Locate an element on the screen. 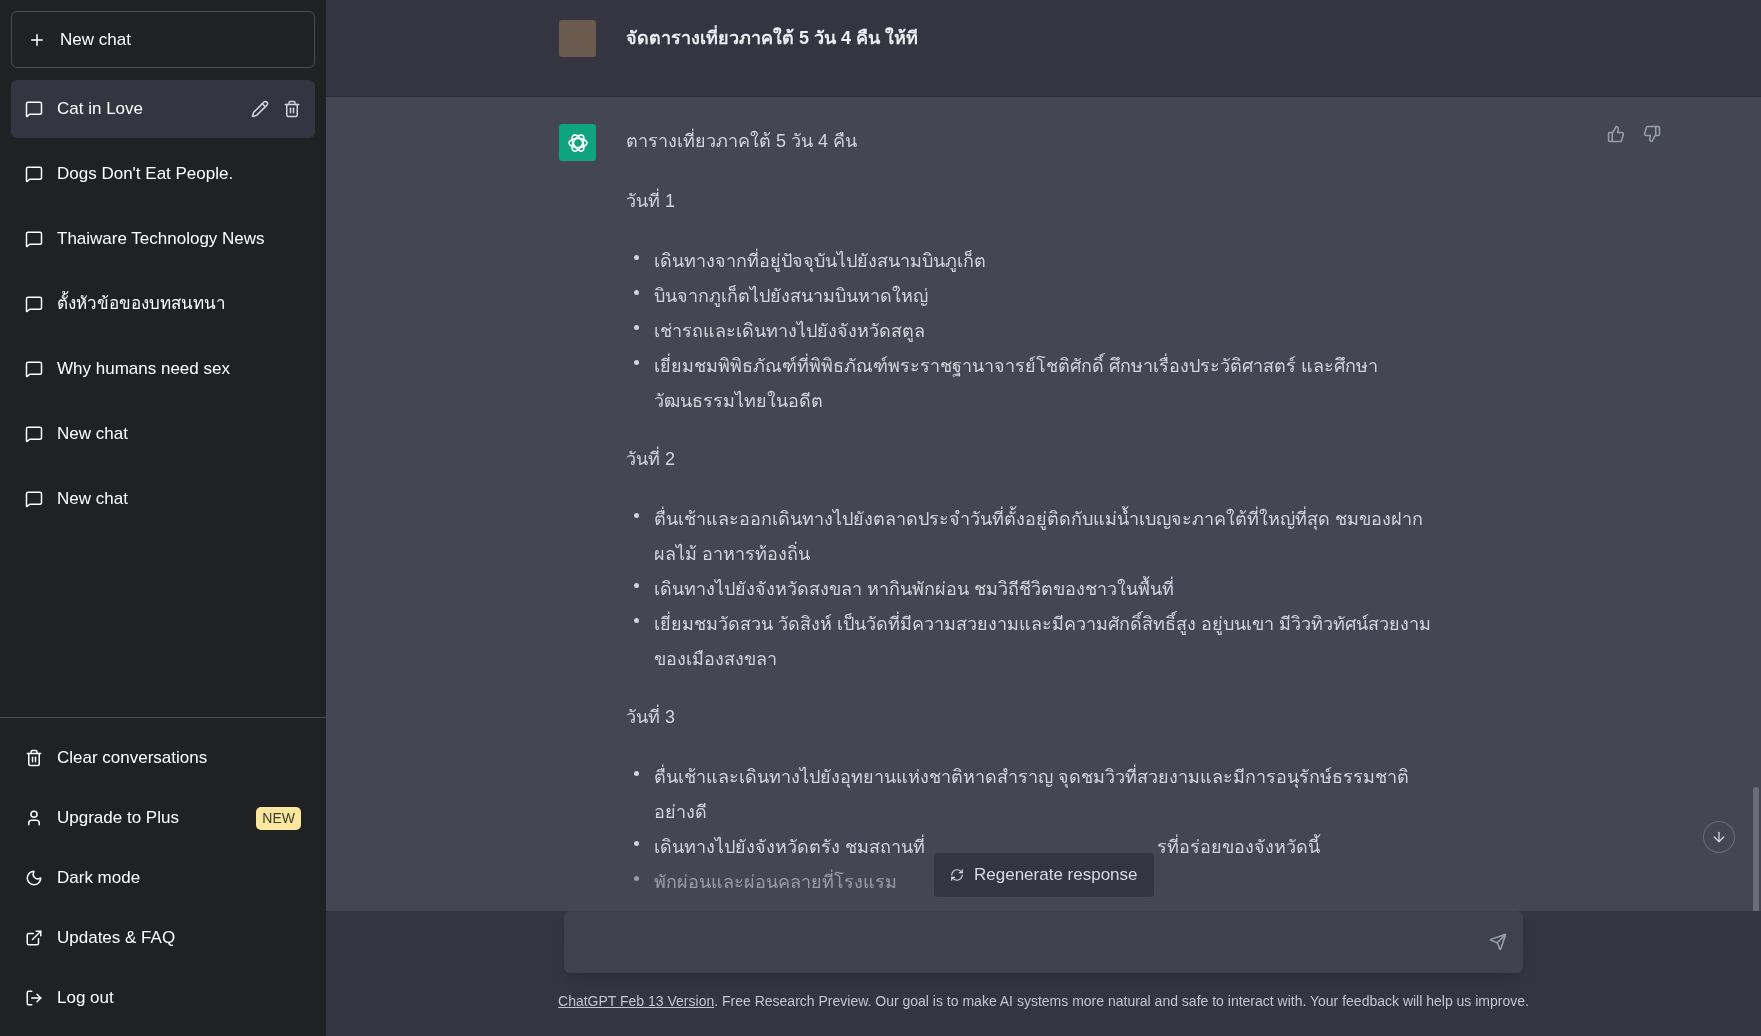 The width and height of the screenshot is (1761, 1036). conversation-item: ตั้งหัวข้อของบทสนทนา is located at coordinates (163, 304).